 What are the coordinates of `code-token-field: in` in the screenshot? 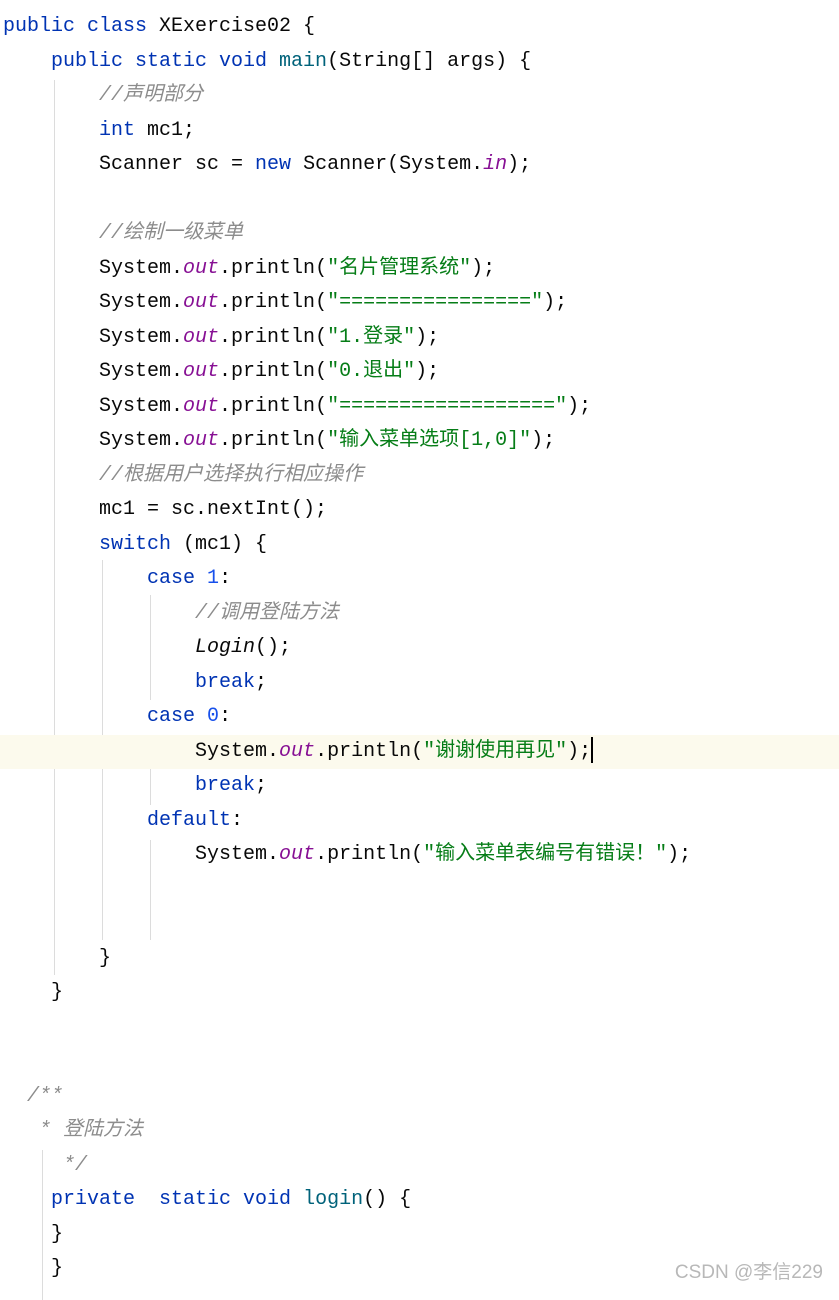 It's located at (495, 164).